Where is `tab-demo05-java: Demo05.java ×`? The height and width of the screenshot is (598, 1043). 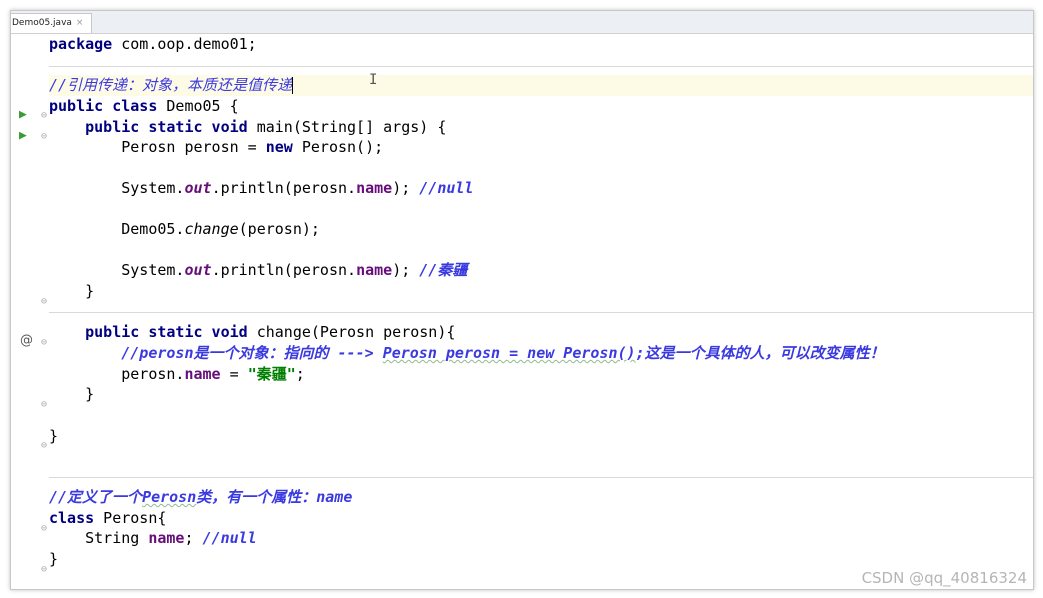 tab-demo05-java: Demo05.java × is located at coordinates (52, 23).